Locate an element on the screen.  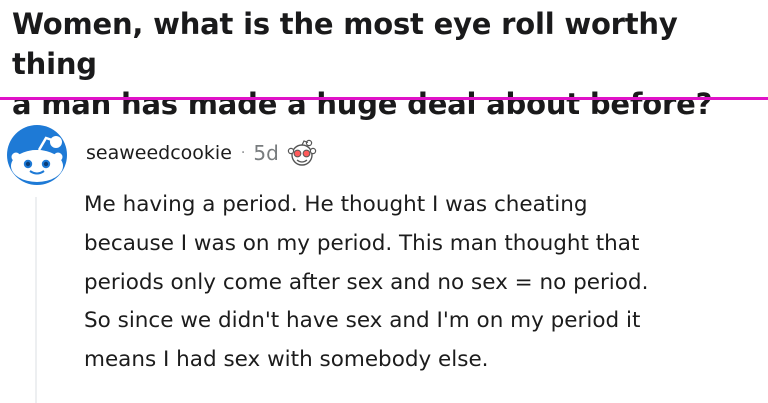
comment-age: 5d is located at coordinates (265, 153).